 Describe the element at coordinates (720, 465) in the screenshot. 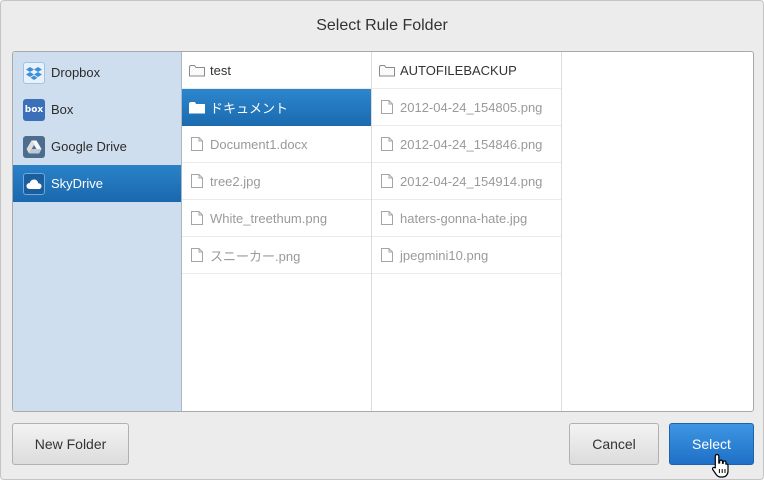

I see `hand-cursor-icon` at that location.